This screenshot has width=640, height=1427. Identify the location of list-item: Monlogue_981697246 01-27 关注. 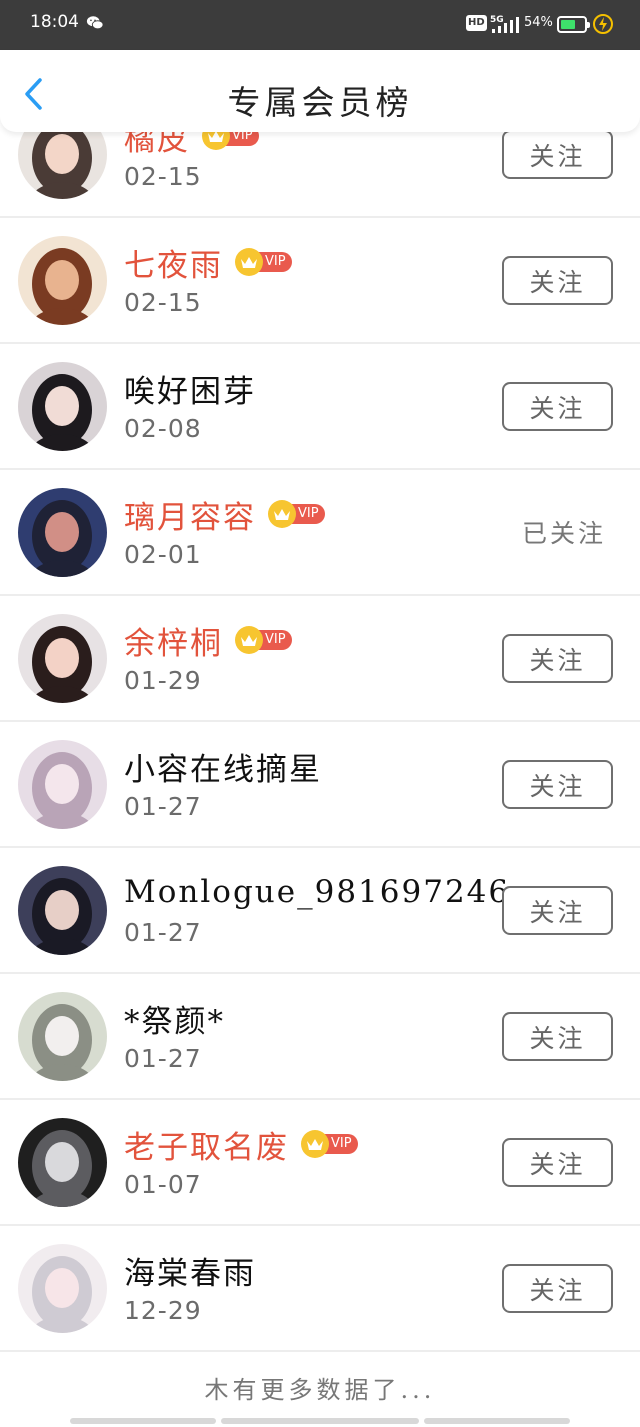
(320, 911).